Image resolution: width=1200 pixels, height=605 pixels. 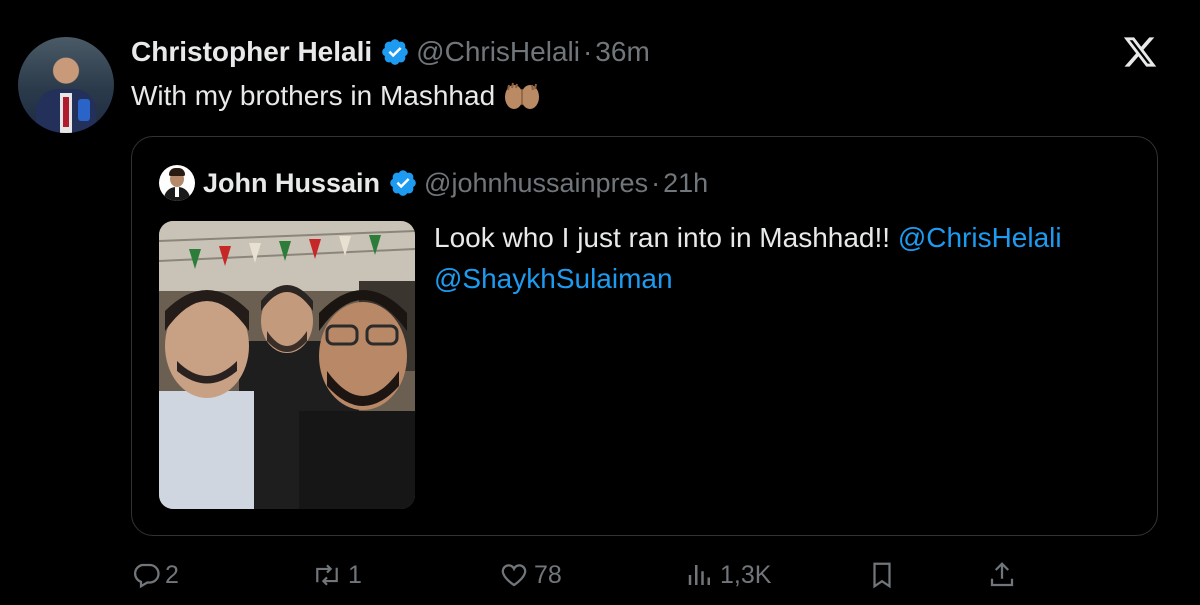 What do you see at coordinates (287, 365) in the screenshot?
I see `quoted-photo` at bounding box center [287, 365].